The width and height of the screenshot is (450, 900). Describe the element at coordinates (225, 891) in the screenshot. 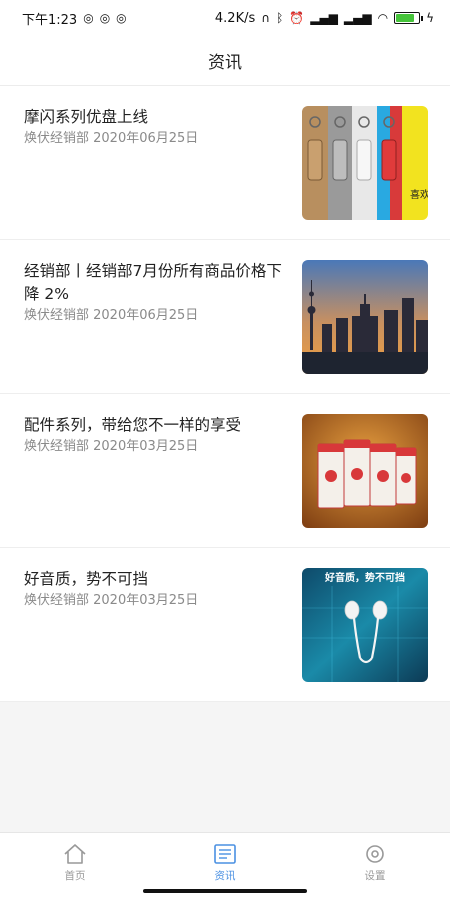

I see `home-indicator` at that location.